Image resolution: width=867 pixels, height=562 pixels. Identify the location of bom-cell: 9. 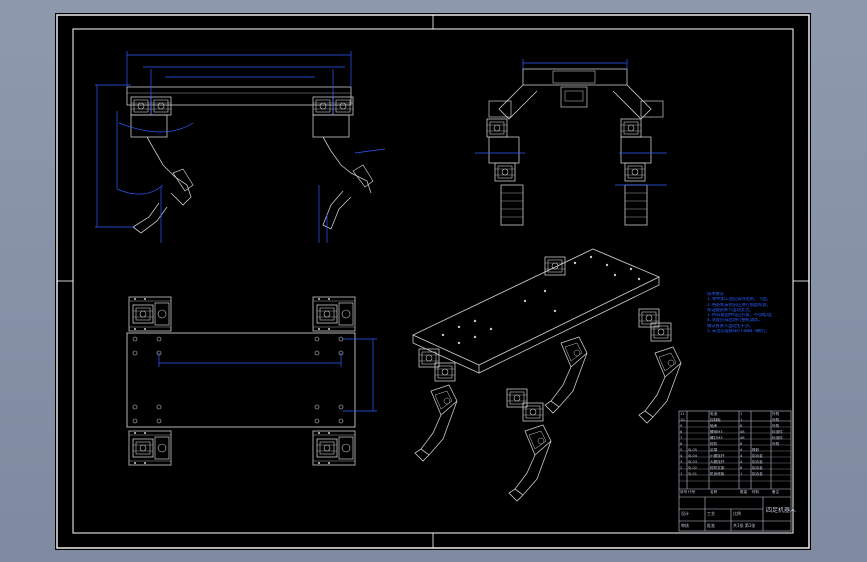
(681, 426).